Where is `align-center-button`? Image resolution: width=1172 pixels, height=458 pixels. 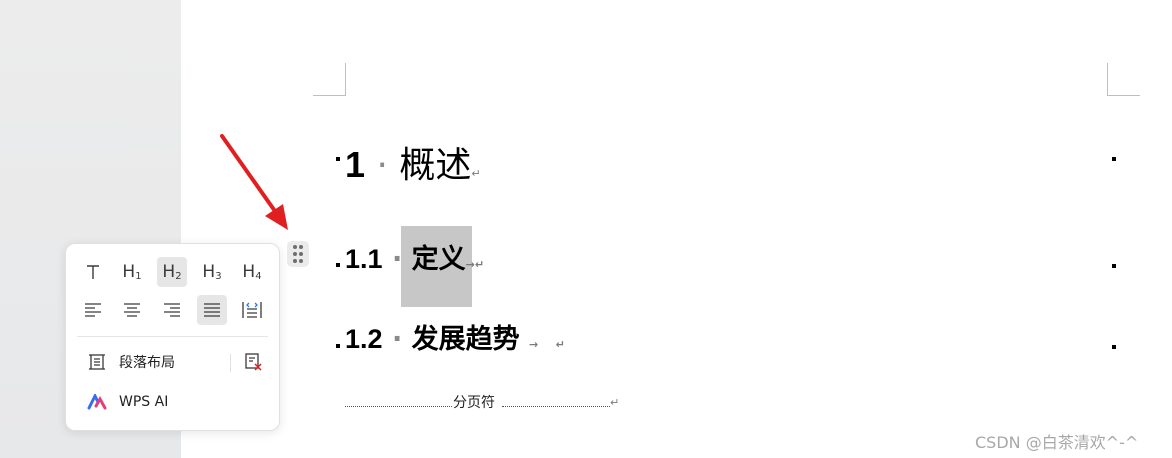
align-center-button is located at coordinates (132, 310).